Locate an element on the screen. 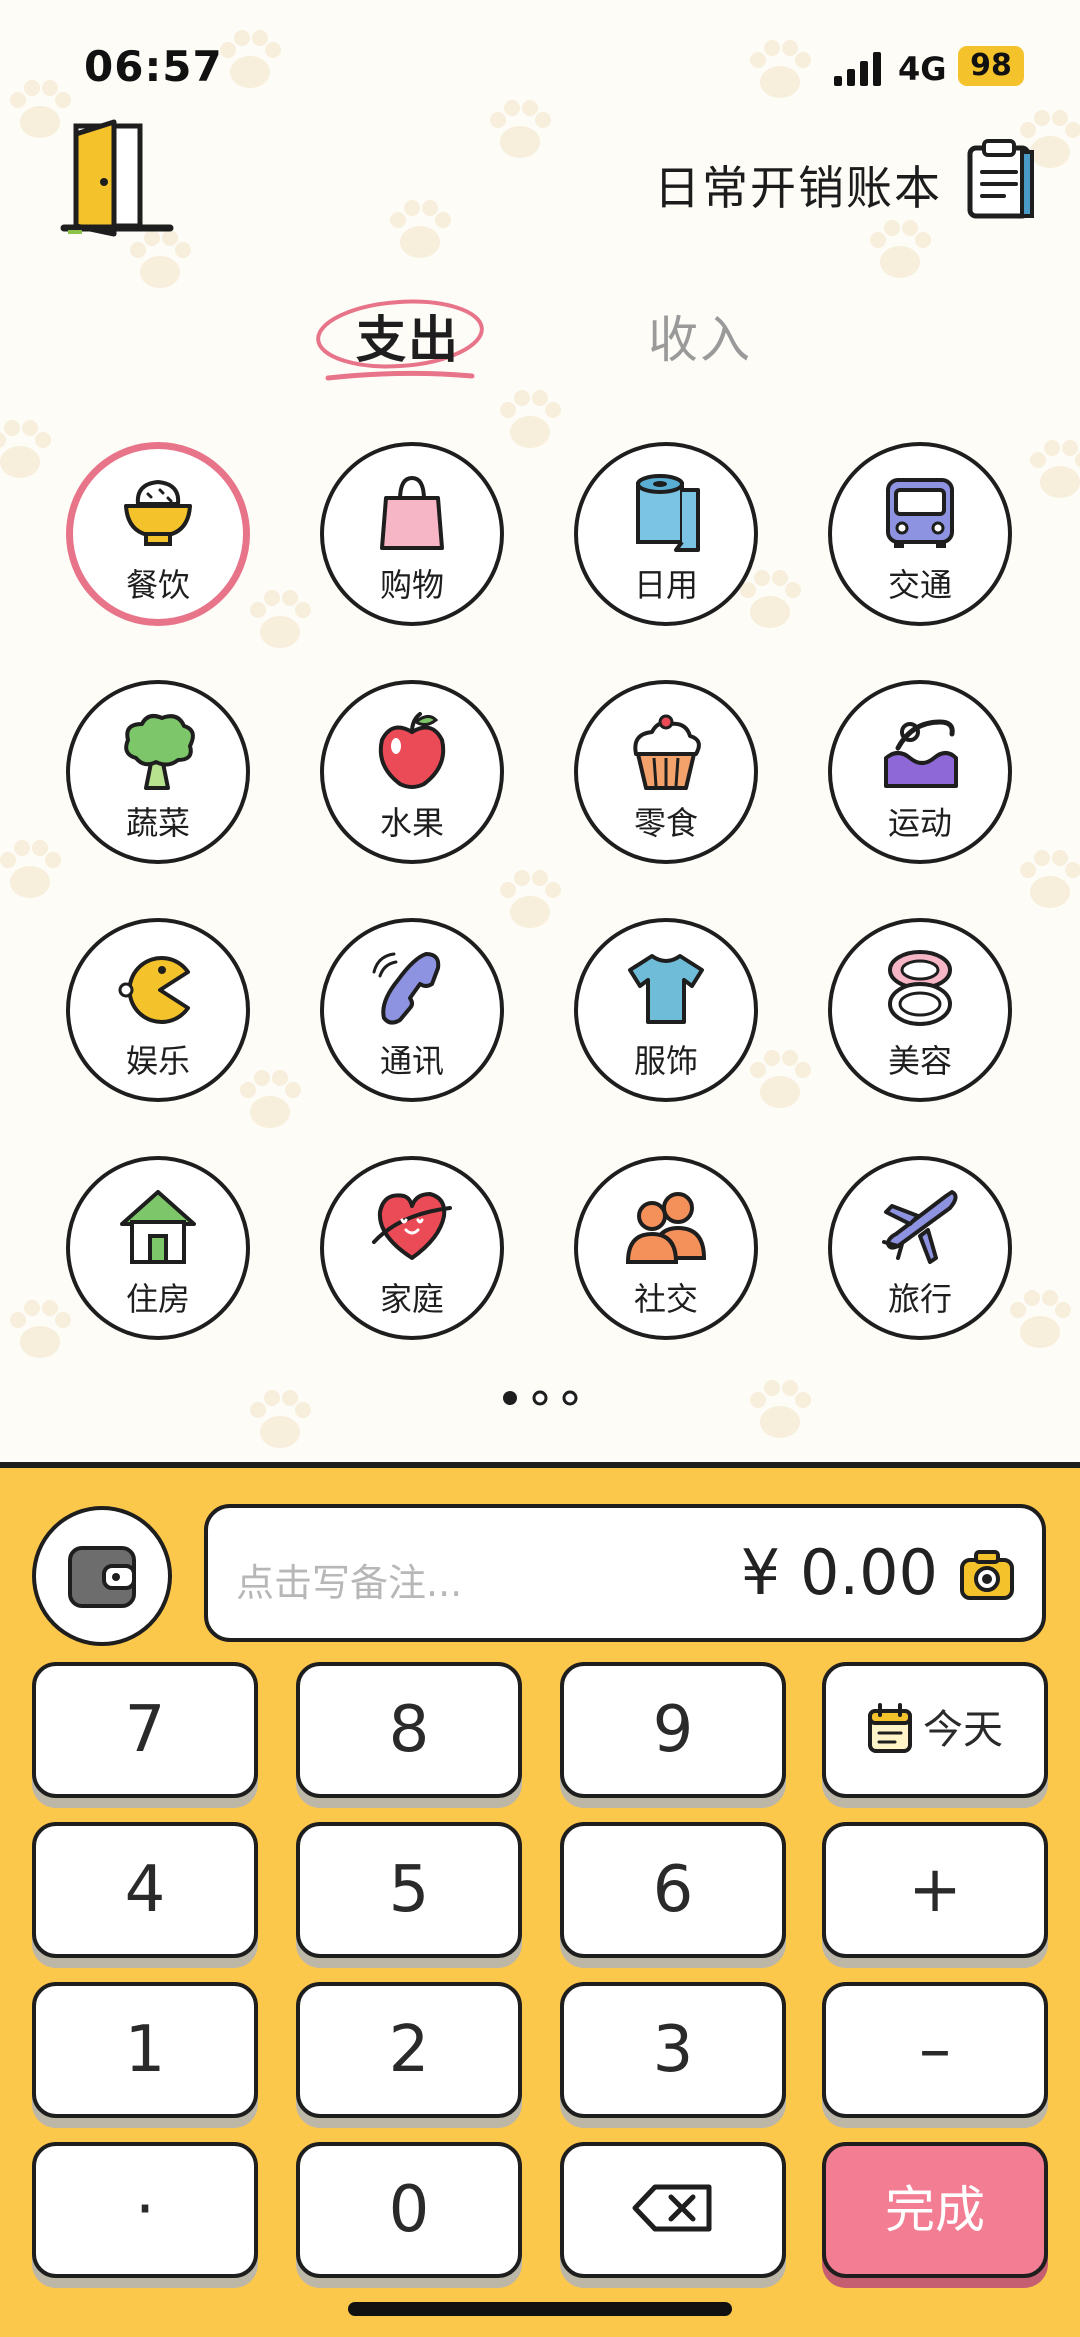 The height and width of the screenshot is (2337, 1080). category-beauty: 美容 is located at coordinates (920, 1010).